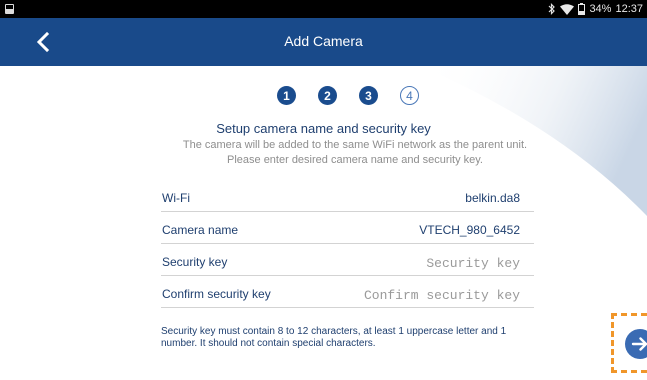  I want to click on wifi-value: belkin.da8, so click(492, 198).